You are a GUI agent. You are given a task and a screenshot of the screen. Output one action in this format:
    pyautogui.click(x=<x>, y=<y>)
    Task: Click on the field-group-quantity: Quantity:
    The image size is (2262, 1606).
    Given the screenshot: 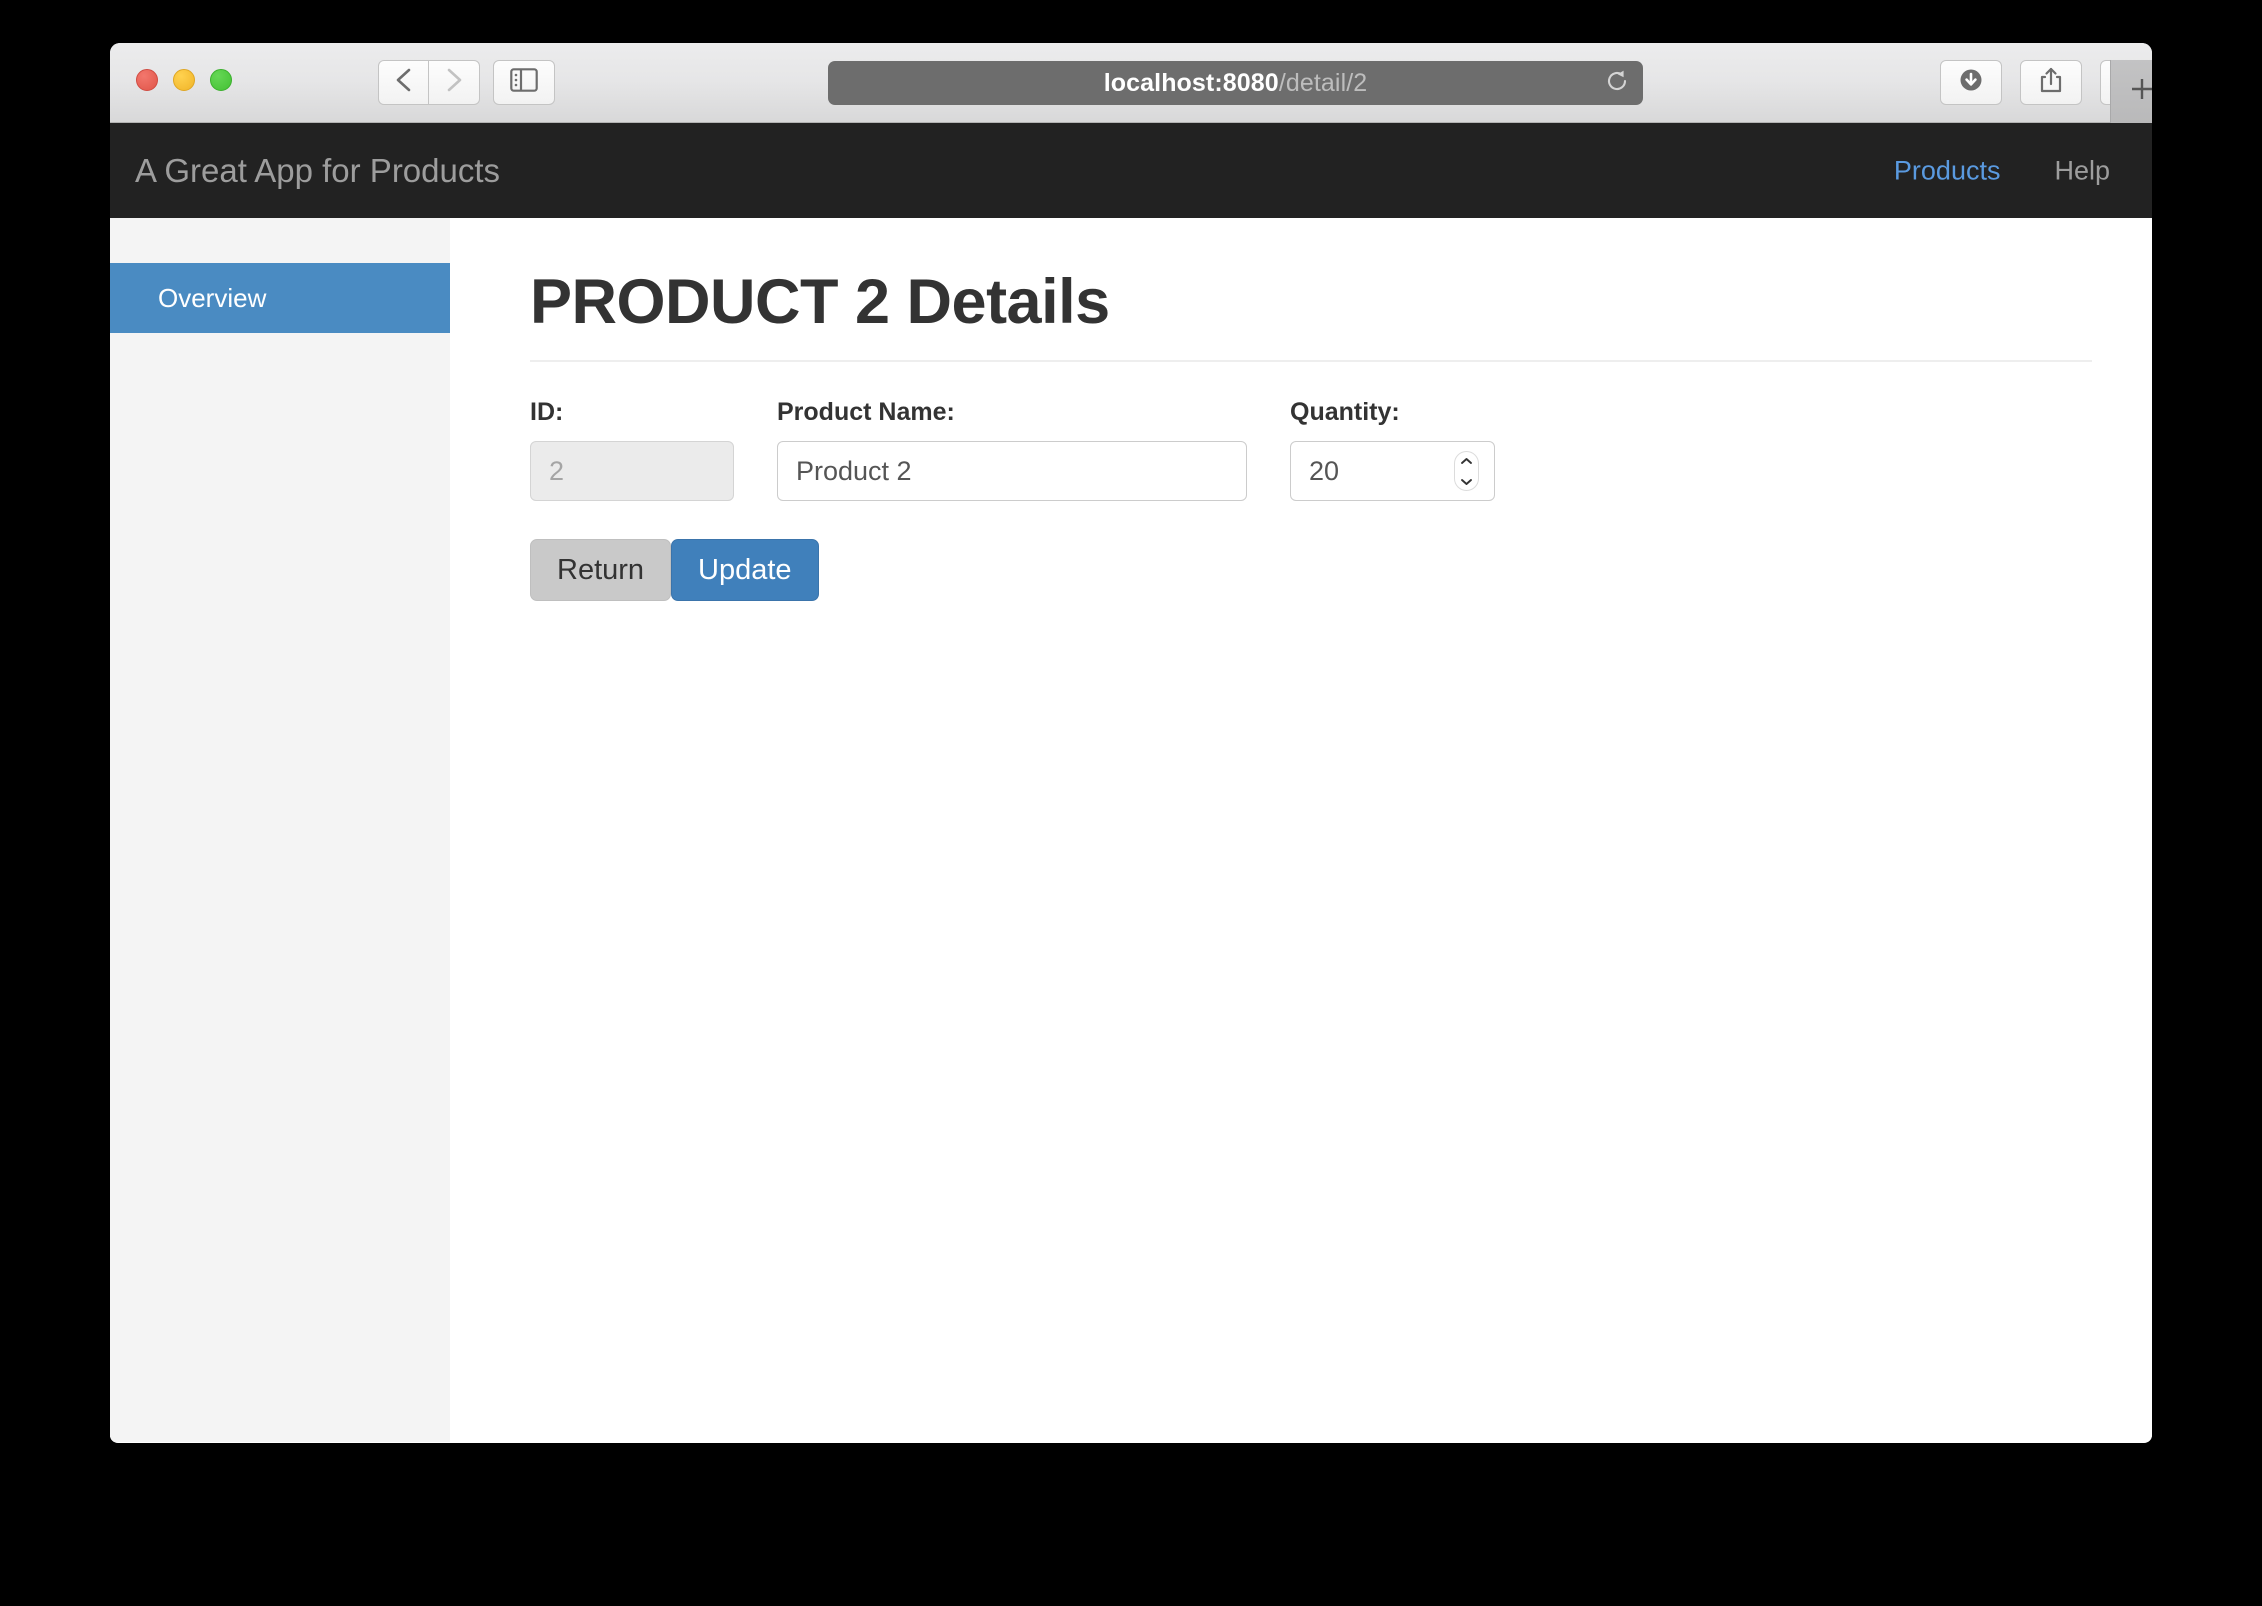 What is the action you would take?
    pyautogui.click(x=1392, y=449)
    